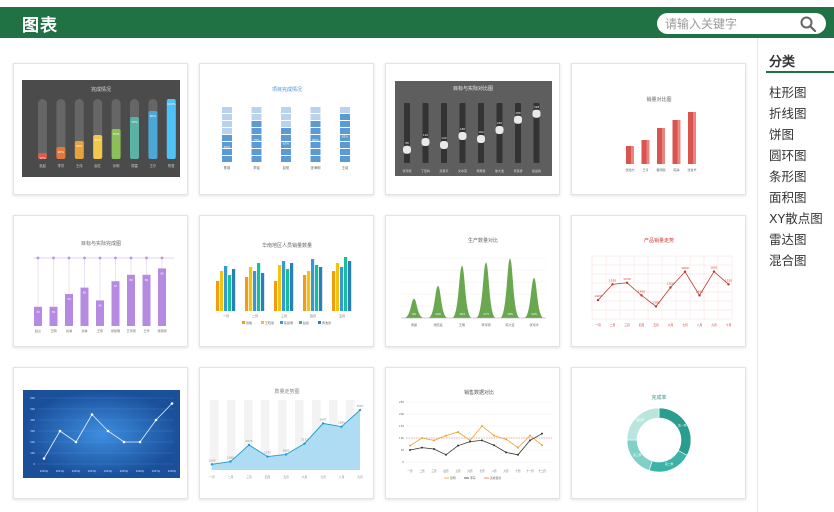  I want to click on chart-card-sales-compare: 销量对比图 张建杰 王可 戴明丽 陈静 张嘉华, so click(658, 129).